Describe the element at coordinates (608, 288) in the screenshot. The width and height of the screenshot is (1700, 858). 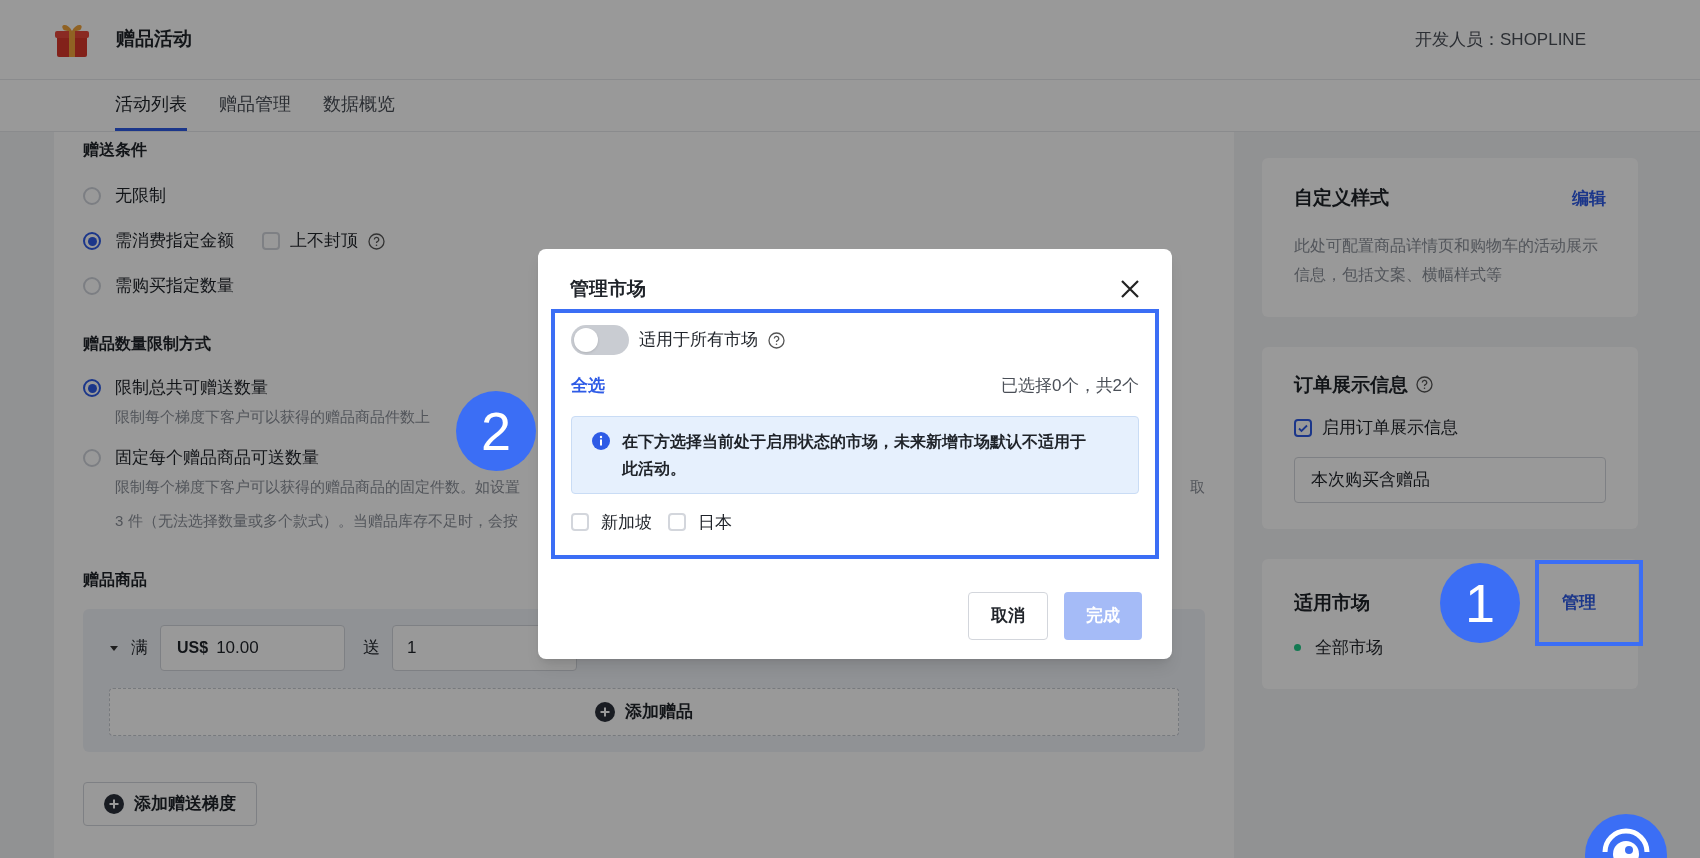
I see `dialog-title: 管理市场` at that location.